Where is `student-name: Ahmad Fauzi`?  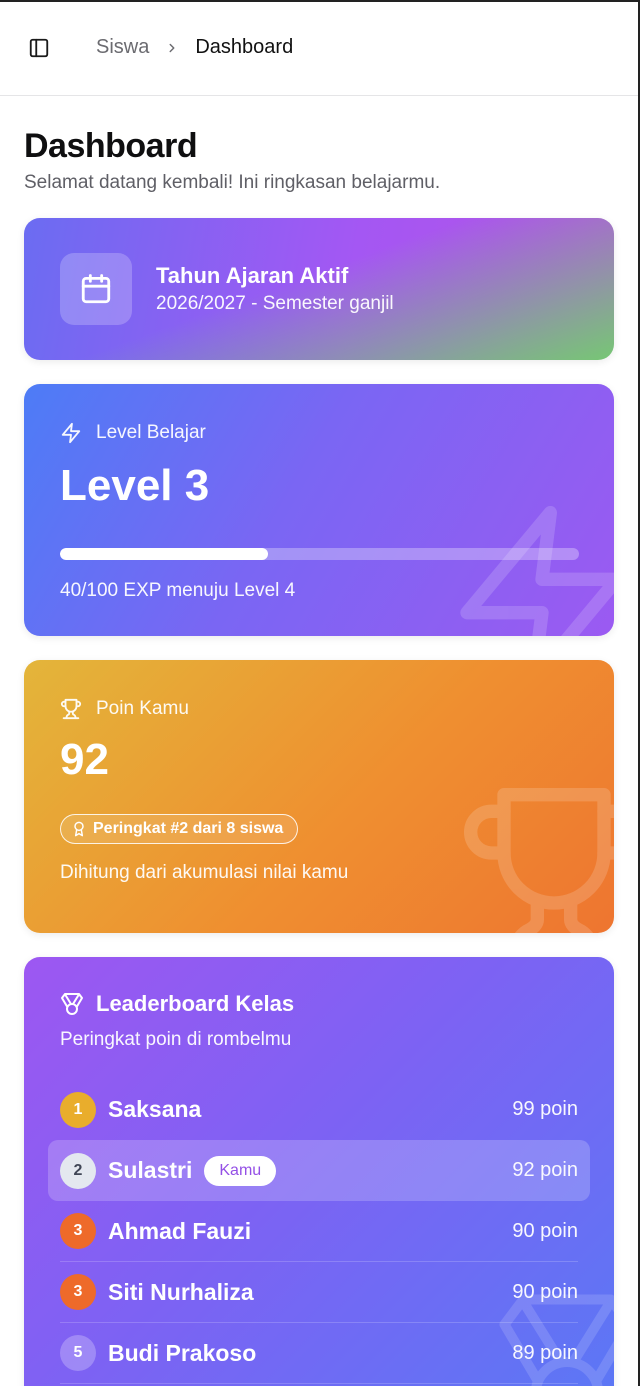 student-name: Ahmad Fauzi is located at coordinates (180, 1230).